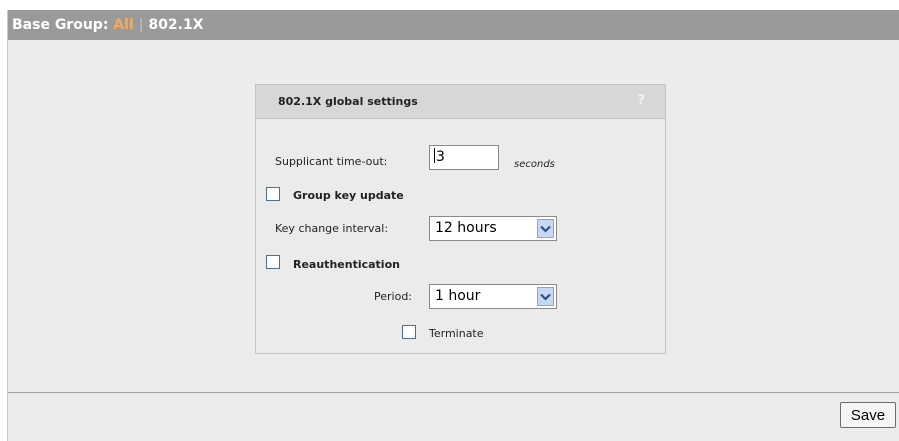 This screenshot has height=441, width=899. I want to click on period-select: 1 hour, so click(493, 296).